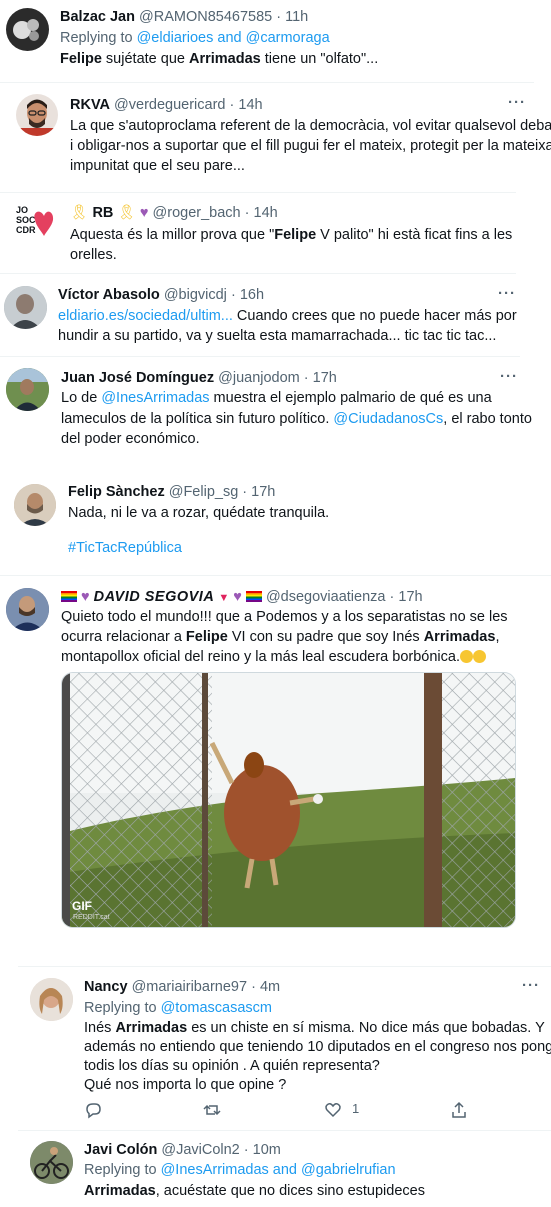  Describe the element at coordinates (233, 38) in the screenshot. I see `reply-mentions: @eldiarioes and @carmoraga` at that location.